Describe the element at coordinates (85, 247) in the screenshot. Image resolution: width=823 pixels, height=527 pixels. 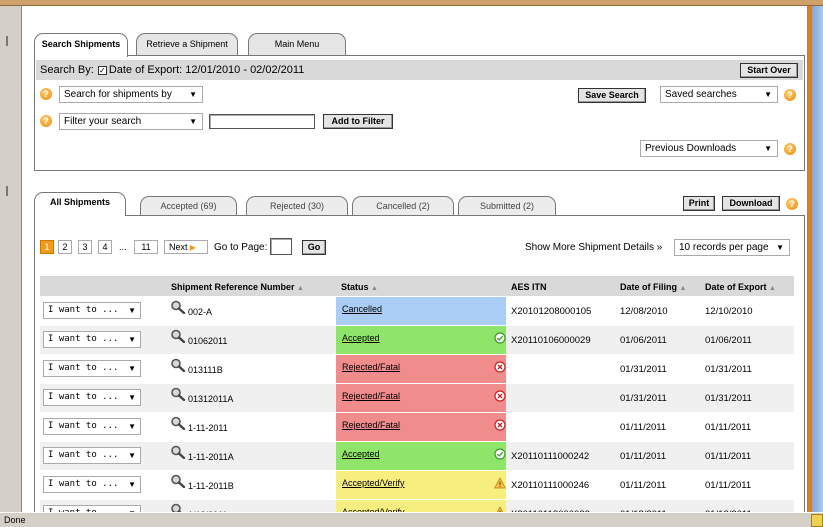
I see `page-3-link: 3` at that location.